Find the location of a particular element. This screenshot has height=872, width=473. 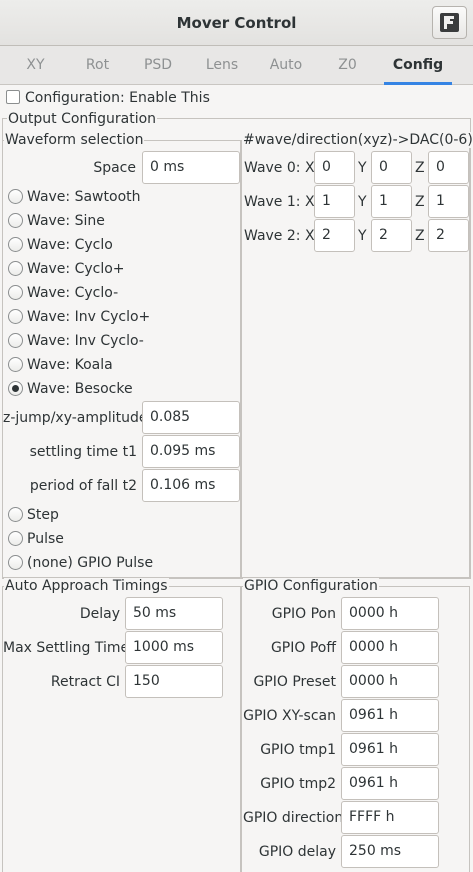

app-menu-button is located at coordinates (449, 22).